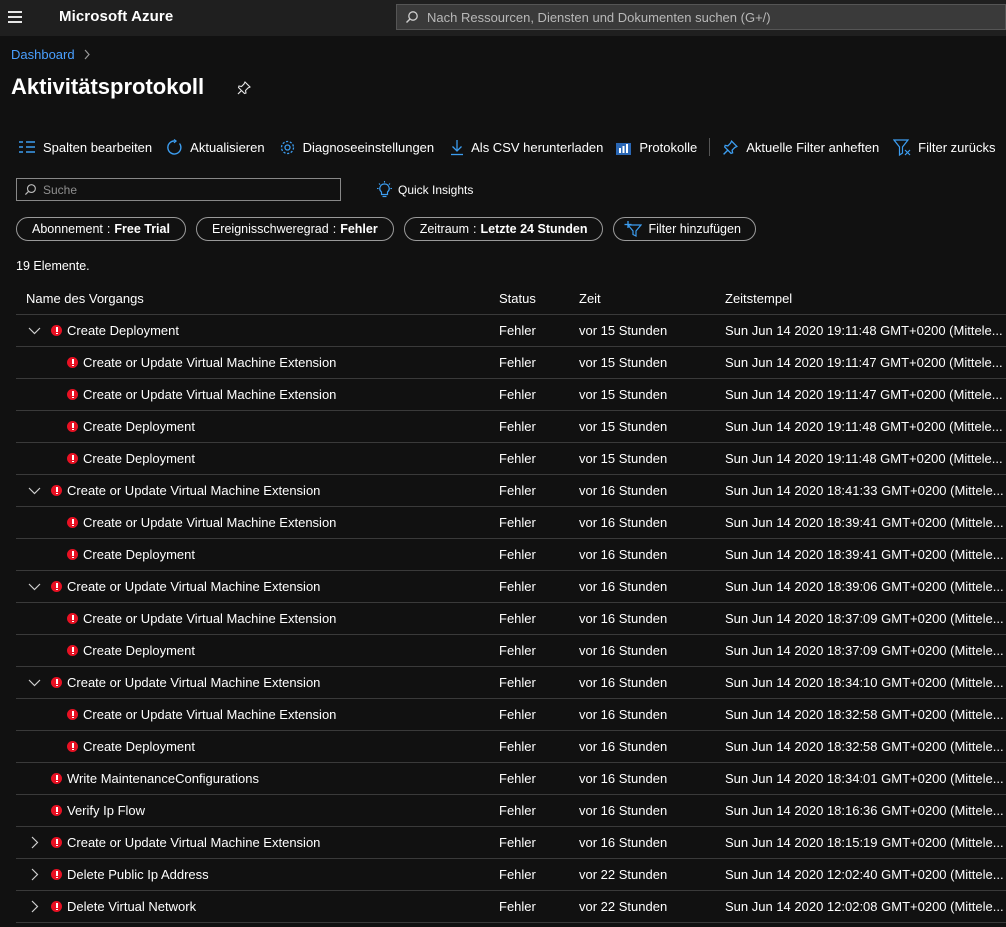 Image resolution: width=1006 pixels, height=927 pixels. Describe the element at coordinates (15, 17) in the screenshot. I see `hamburger-menu-icon` at that location.